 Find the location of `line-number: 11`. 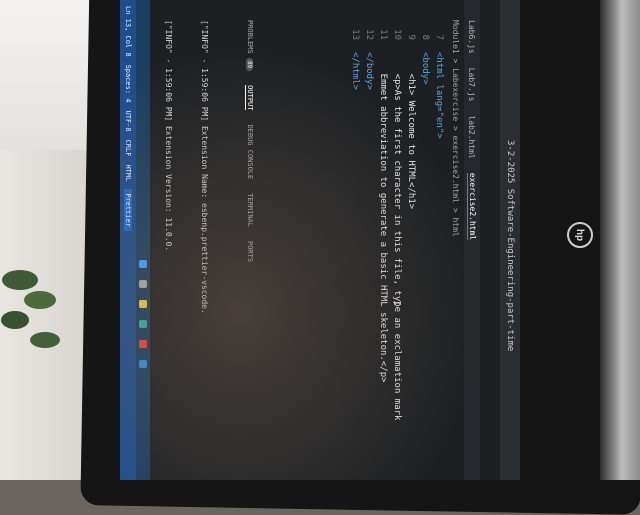

line-number: 11 is located at coordinates (383, 34).